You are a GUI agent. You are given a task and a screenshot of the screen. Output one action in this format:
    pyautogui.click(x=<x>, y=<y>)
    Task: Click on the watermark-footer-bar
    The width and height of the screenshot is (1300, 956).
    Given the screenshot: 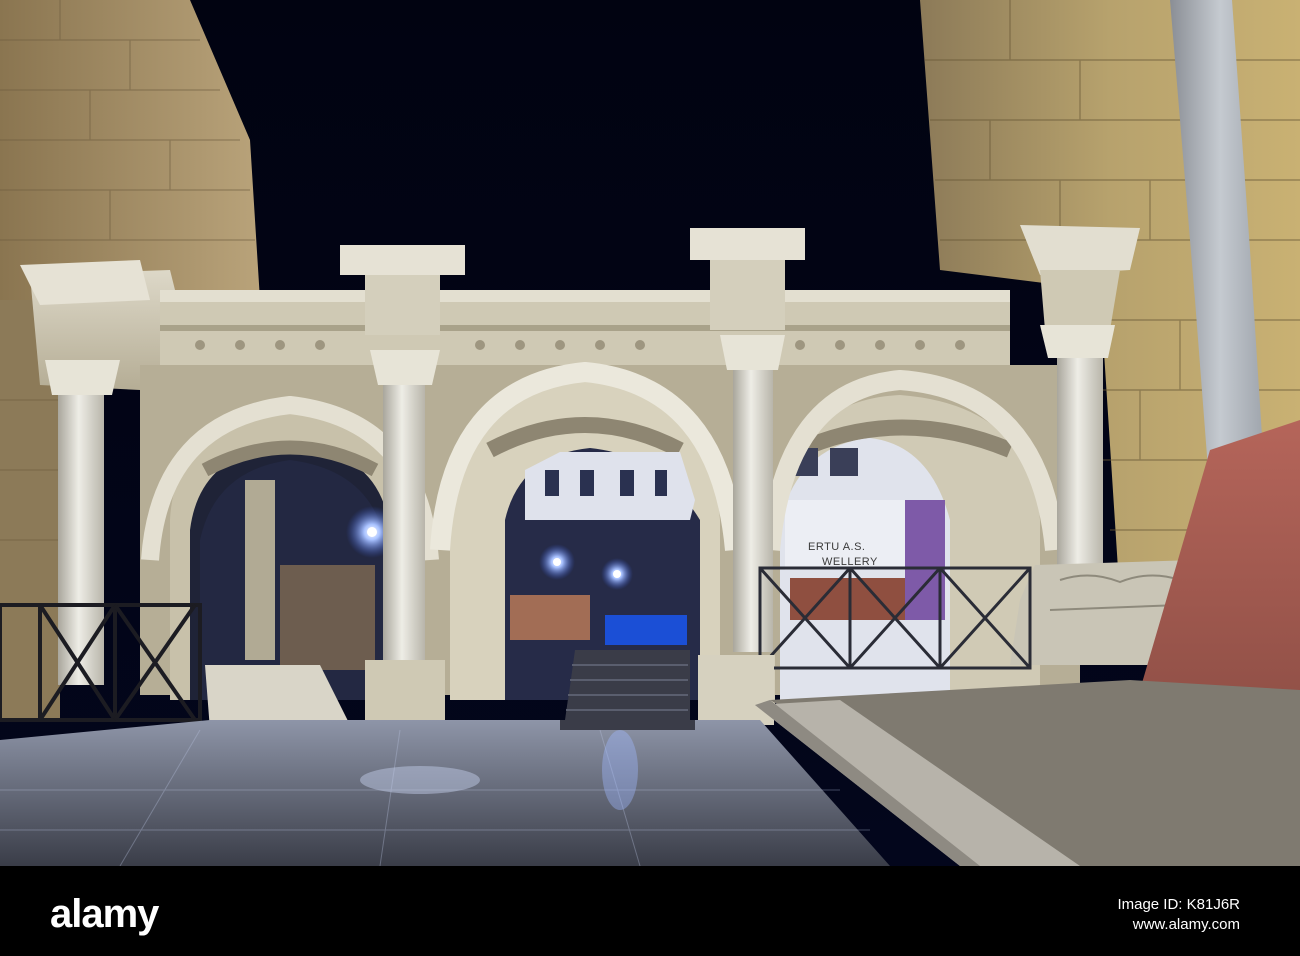 What is the action you would take?
    pyautogui.click(x=650, y=911)
    